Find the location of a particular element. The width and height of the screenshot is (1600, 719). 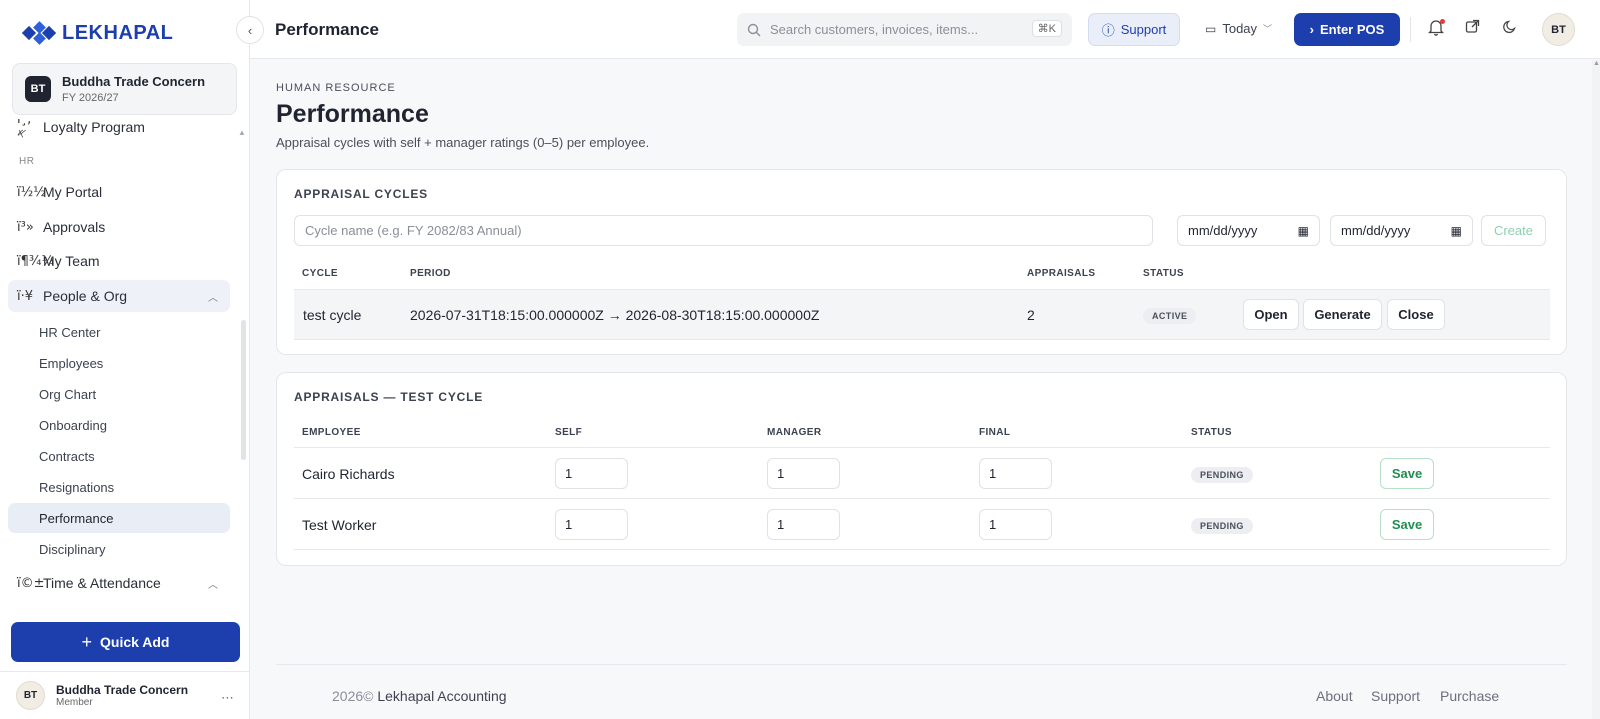

org-fiscal-year: FY 2026/27 is located at coordinates (90, 98).